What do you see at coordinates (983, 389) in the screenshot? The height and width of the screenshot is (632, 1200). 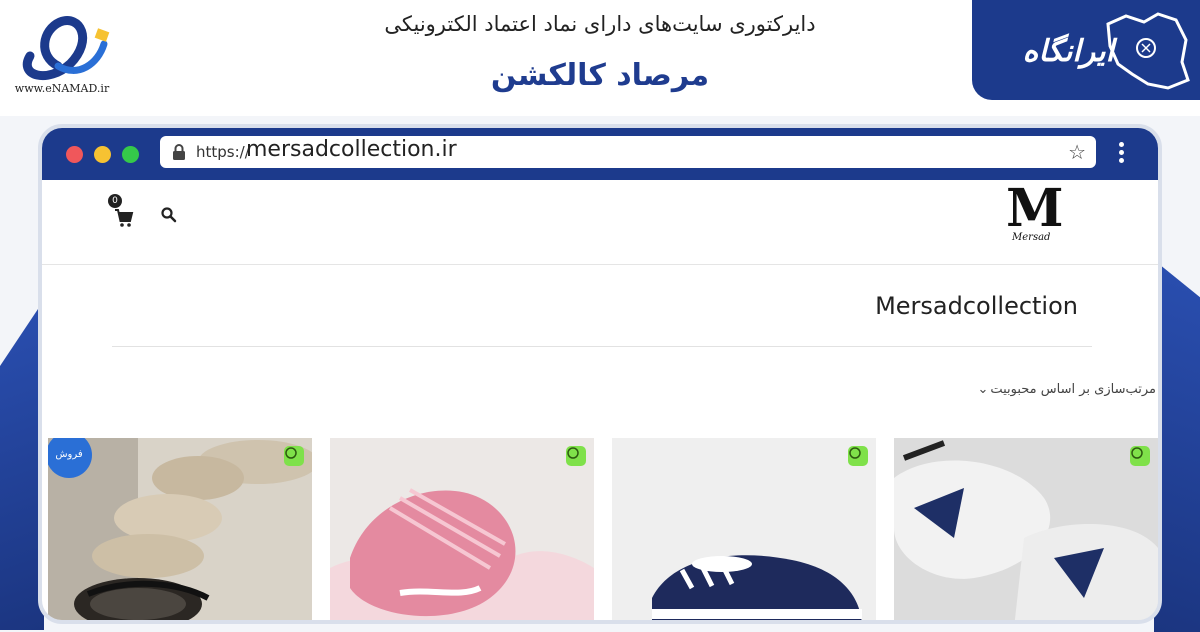 I see `chevron-down-icon: ⌄` at bounding box center [983, 389].